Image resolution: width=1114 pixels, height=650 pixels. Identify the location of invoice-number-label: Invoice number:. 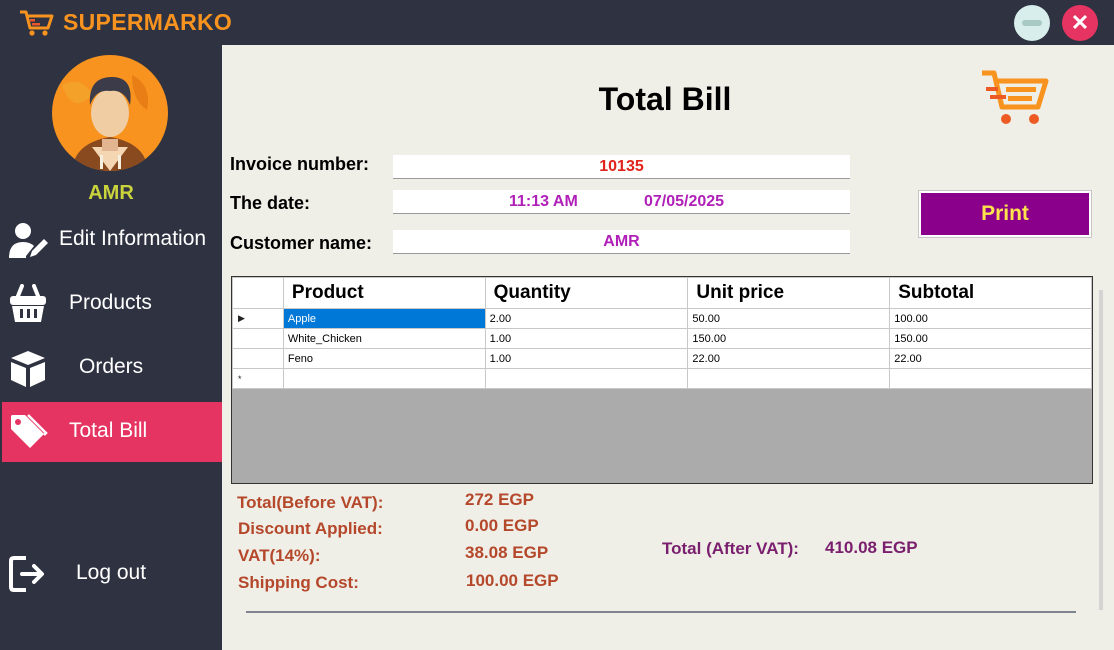
(300, 164).